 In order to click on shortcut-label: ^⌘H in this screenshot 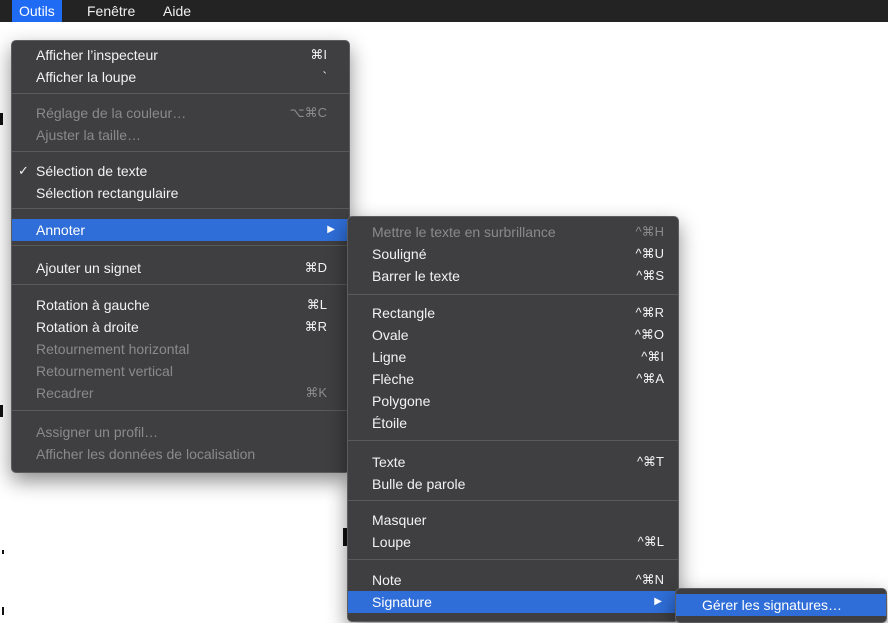, I will do `click(650, 231)`.